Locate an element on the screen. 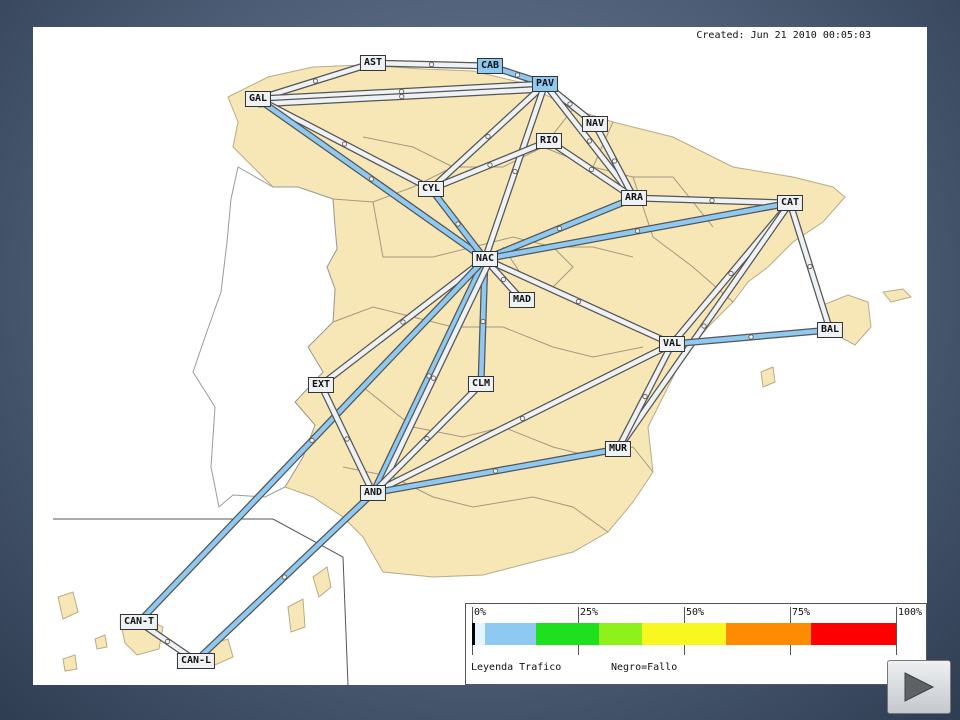 The width and height of the screenshot is (960, 720). link-ara-cat is located at coordinates (712, 200).